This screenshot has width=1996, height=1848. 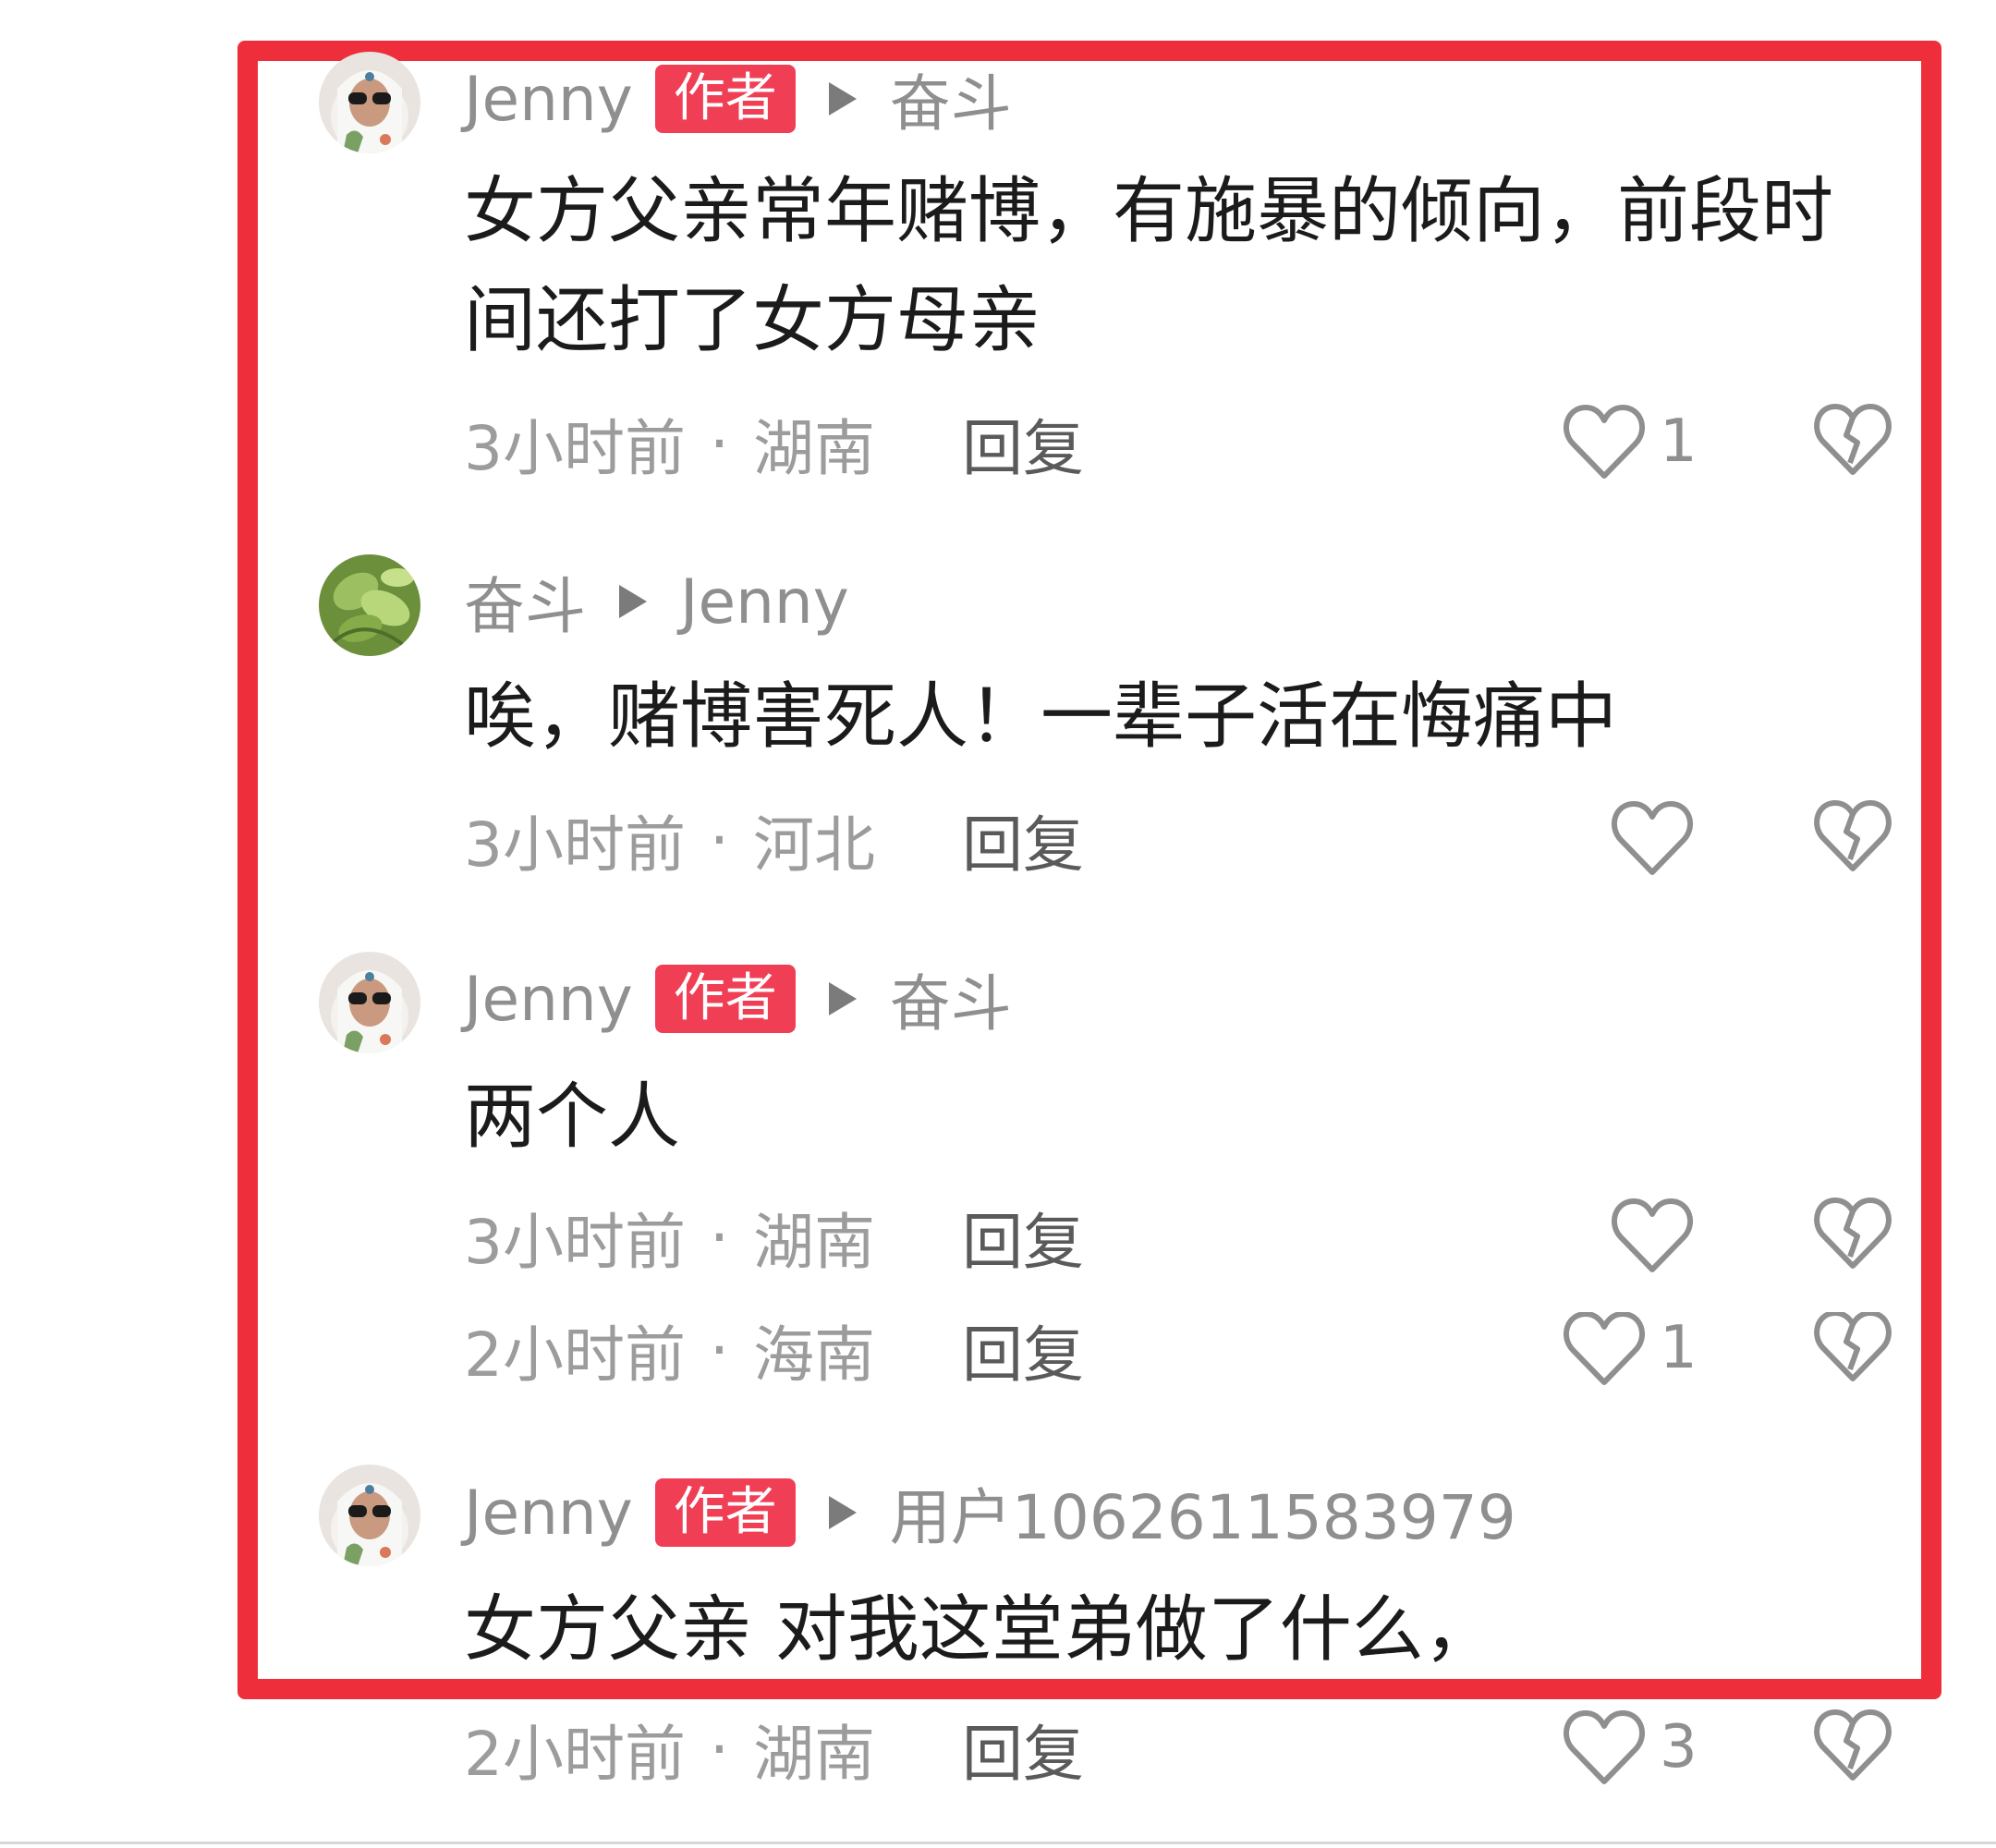 I want to click on like-button: 3, so click(x=1630, y=1747).